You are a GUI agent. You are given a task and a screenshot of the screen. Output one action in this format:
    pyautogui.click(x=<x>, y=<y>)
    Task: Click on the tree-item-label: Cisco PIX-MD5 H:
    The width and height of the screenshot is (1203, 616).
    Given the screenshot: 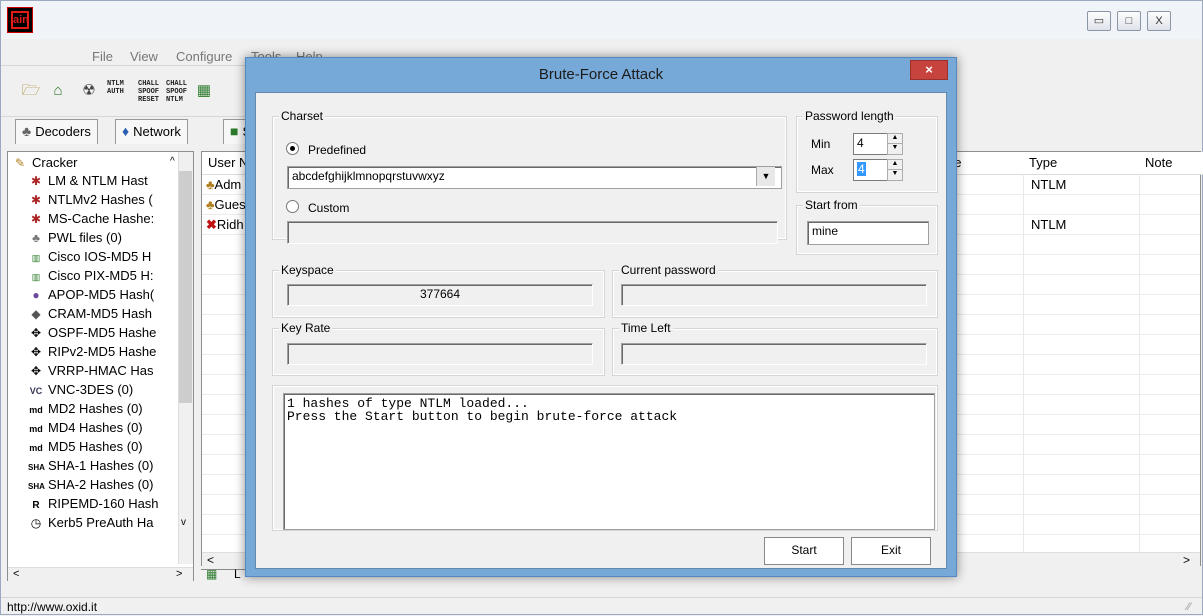 What is the action you would take?
    pyautogui.click(x=101, y=275)
    